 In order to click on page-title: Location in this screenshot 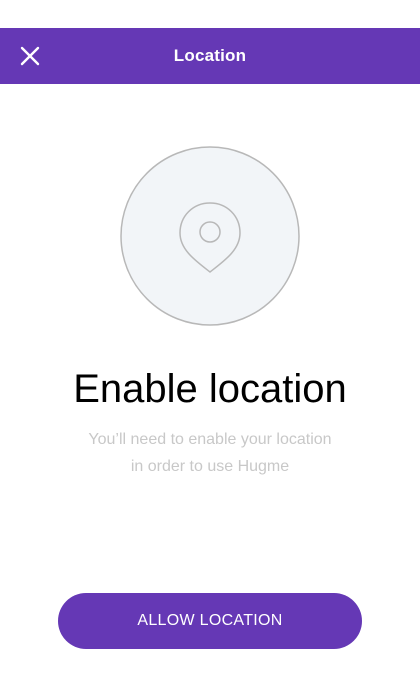, I will do `click(210, 55)`.